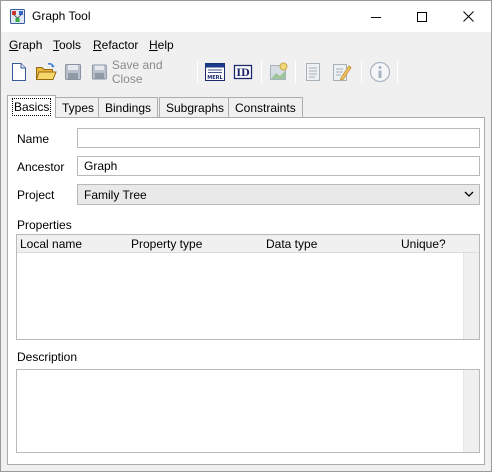 This screenshot has height=472, width=492. I want to click on image-button, so click(279, 72).